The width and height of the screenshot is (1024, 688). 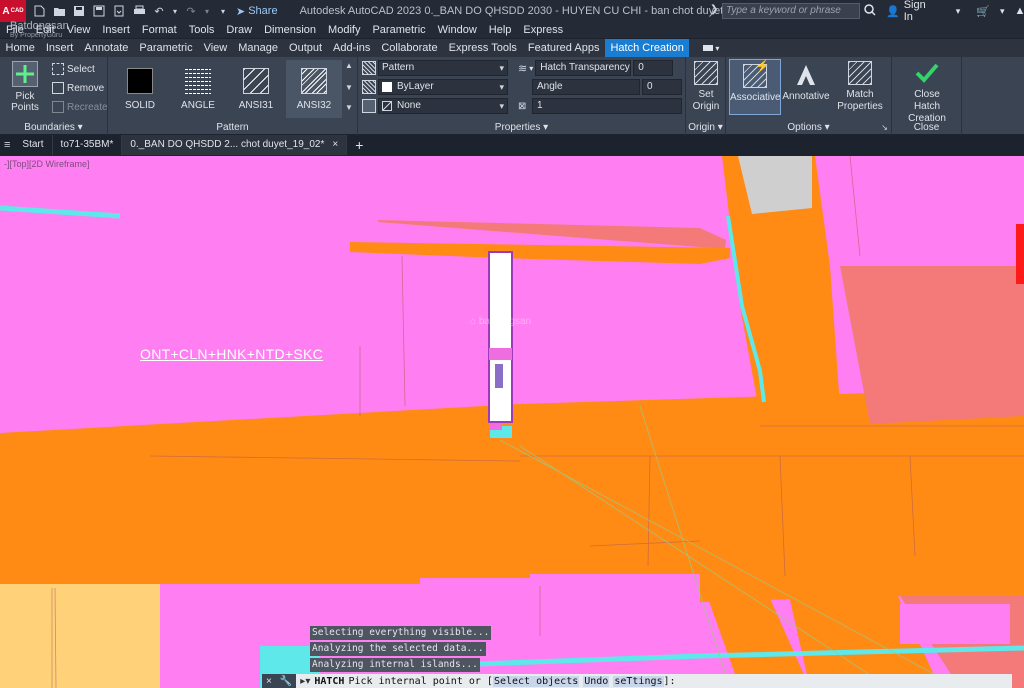 I want to click on sign-in-dropdown-icon: ▾, so click(x=958, y=11).